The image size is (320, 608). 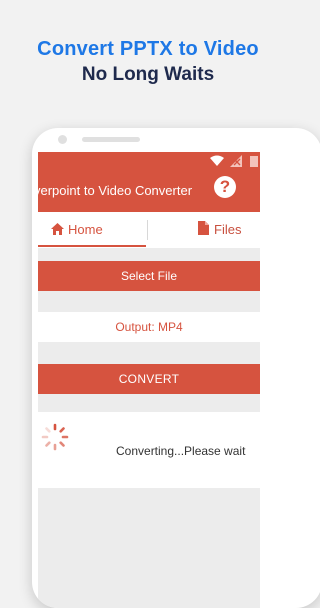 What do you see at coordinates (236, 161) in the screenshot?
I see `signal-icon` at bounding box center [236, 161].